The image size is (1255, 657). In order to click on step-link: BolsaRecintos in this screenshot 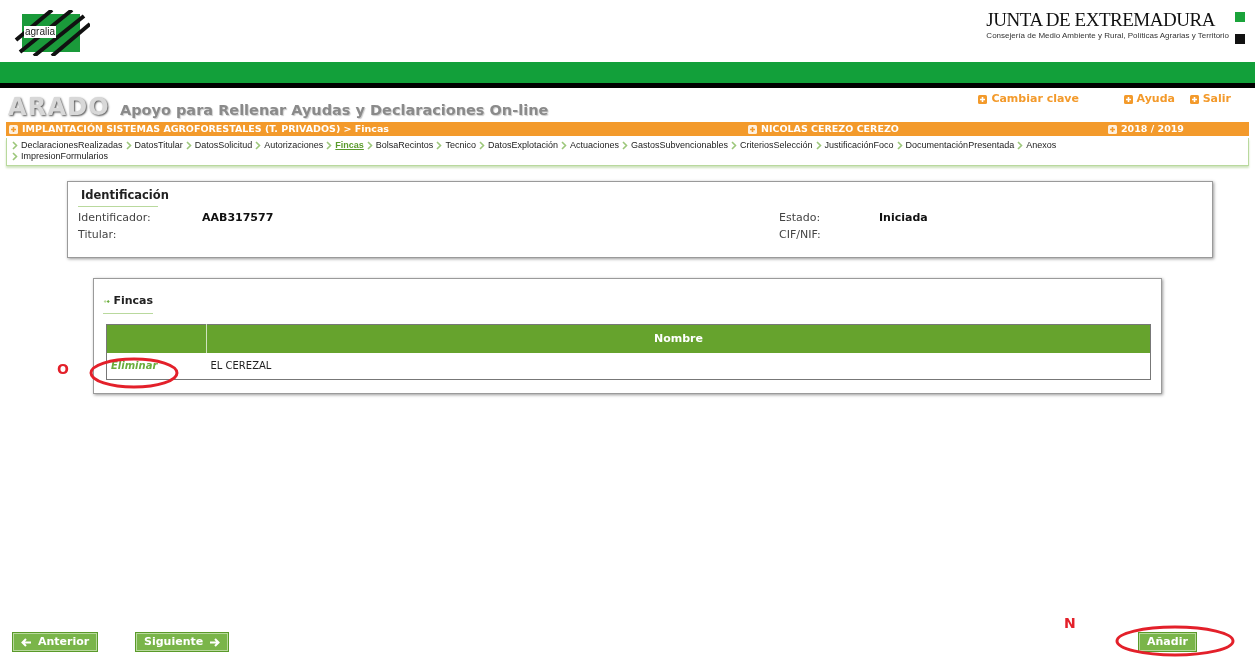, I will do `click(404, 145)`.